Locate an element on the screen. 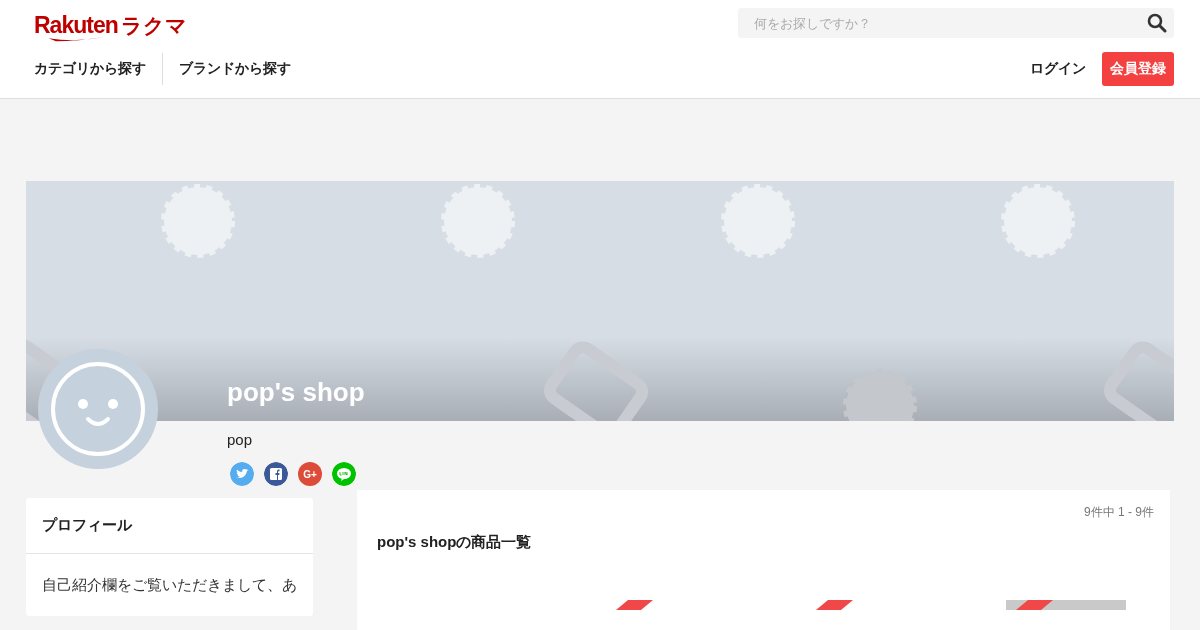 The height and width of the screenshot is (630, 1200). facebook-icon is located at coordinates (276, 474).